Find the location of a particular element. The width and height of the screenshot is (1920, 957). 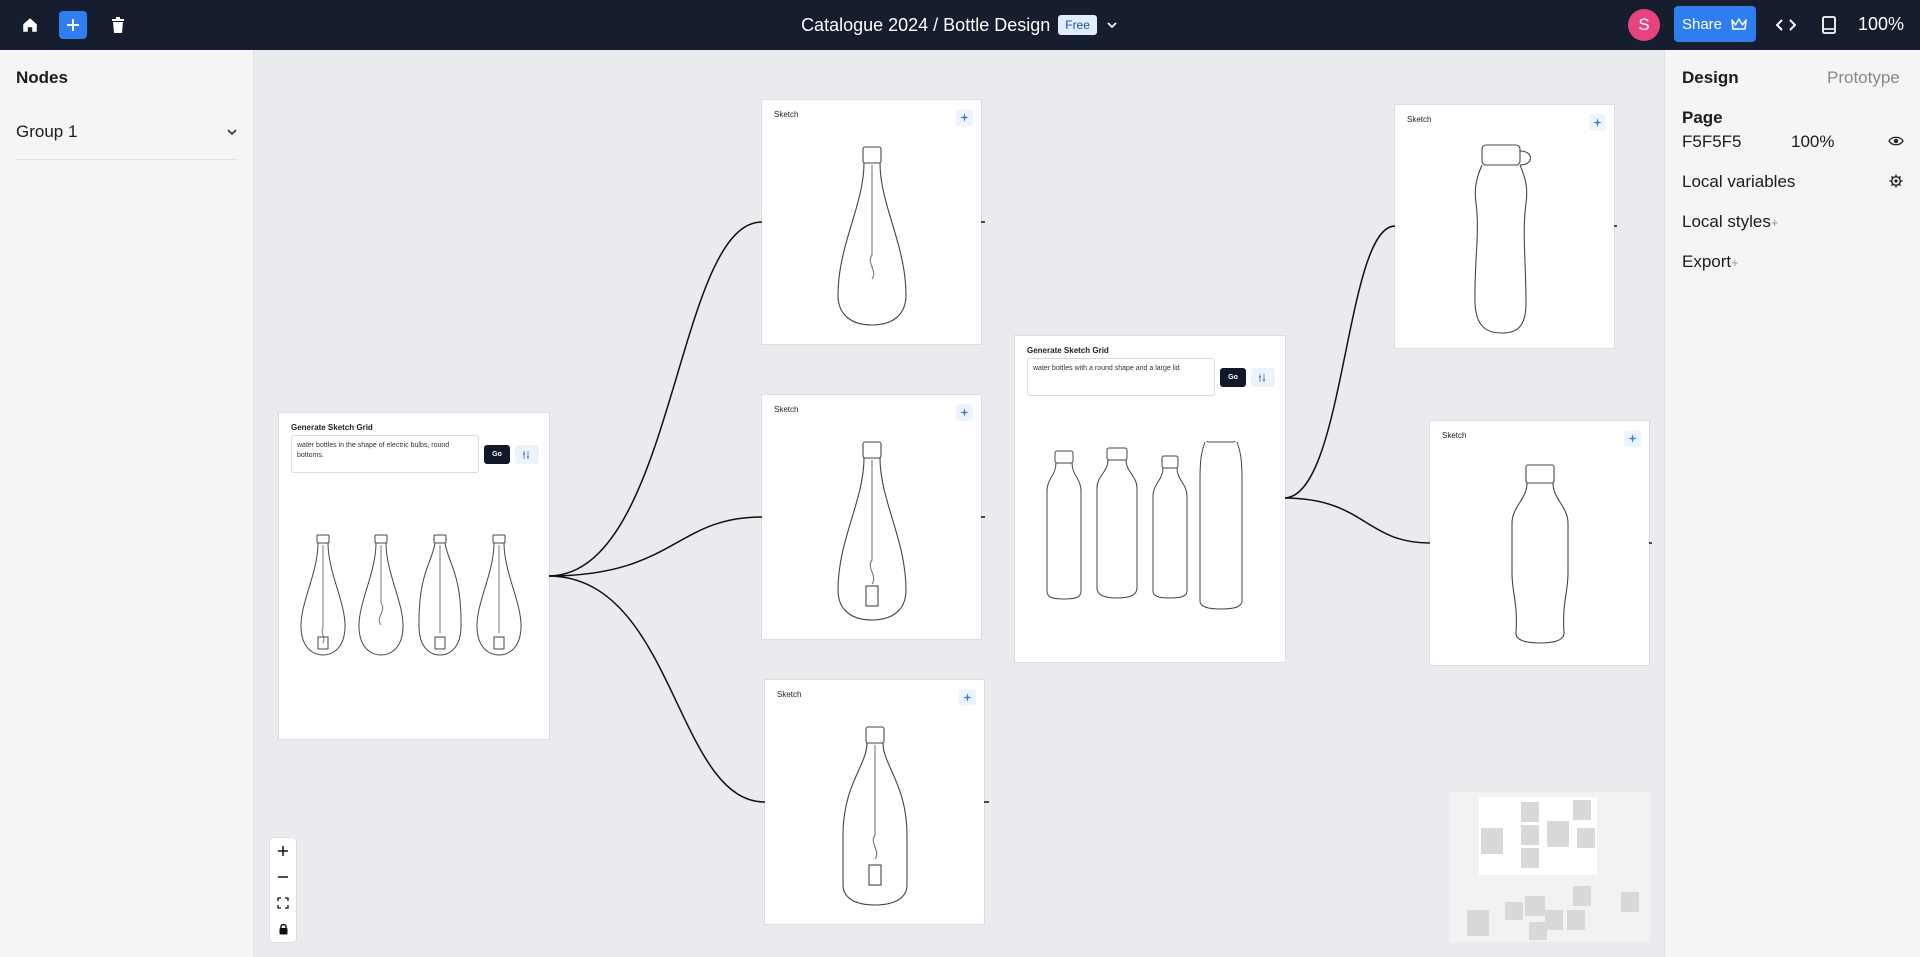

home-icon is located at coordinates (30, 25).